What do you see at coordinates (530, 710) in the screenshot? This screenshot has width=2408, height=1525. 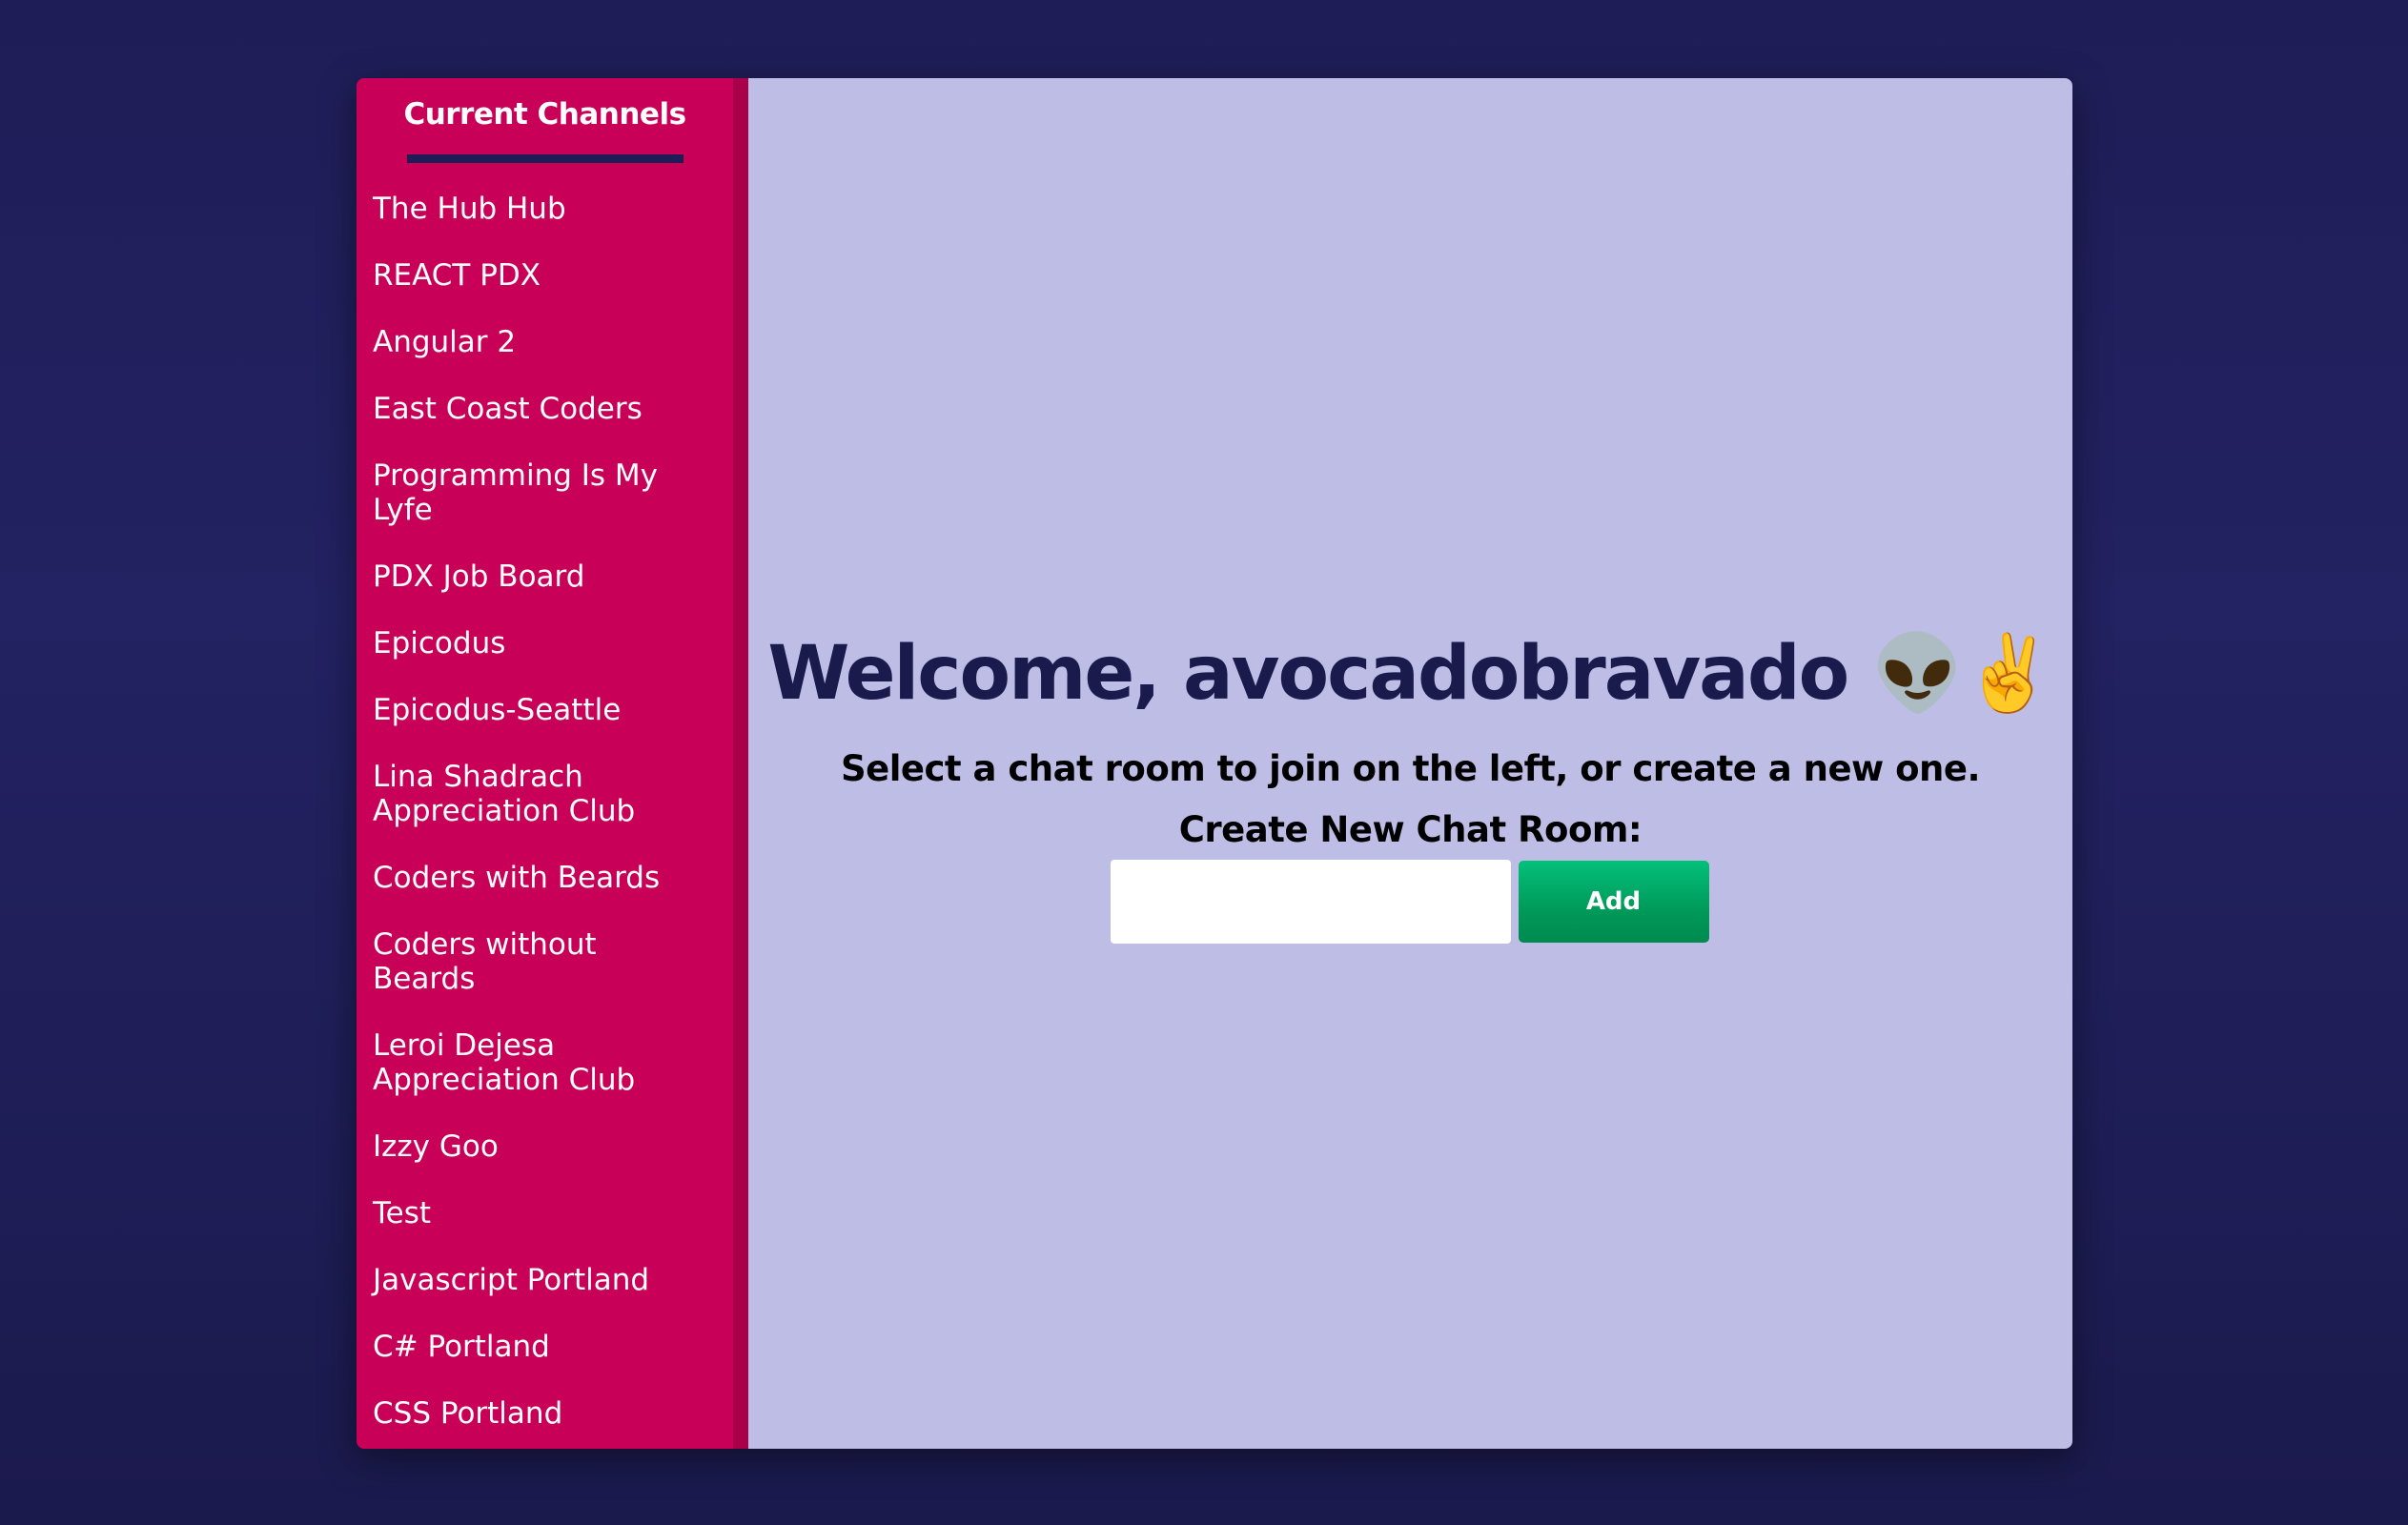 I see `channel-item: Epicodus-Seattle` at bounding box center [530, 710].